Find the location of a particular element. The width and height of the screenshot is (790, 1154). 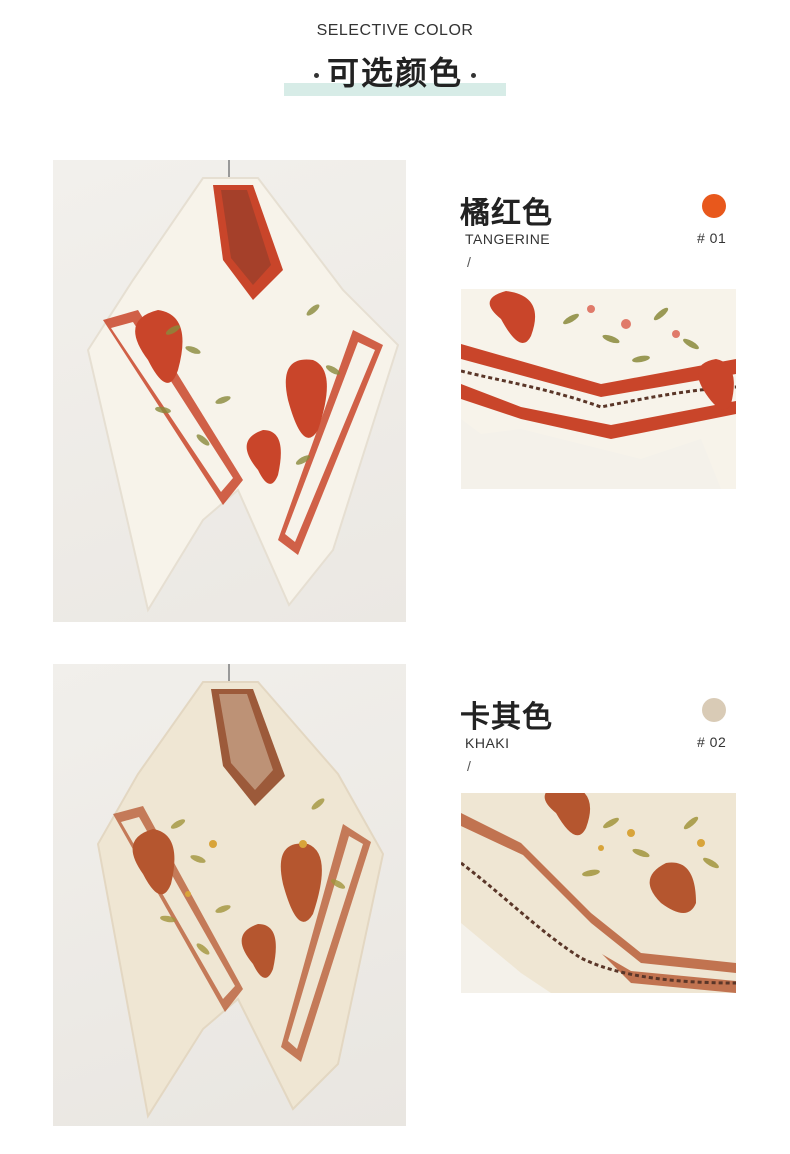

color-name-zh: 橘红色 is located at coordinates (506, 213).